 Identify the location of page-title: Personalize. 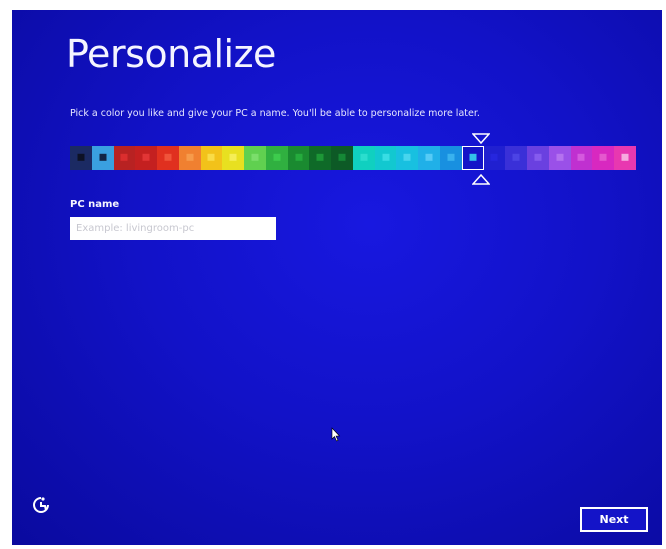
(171, 54).